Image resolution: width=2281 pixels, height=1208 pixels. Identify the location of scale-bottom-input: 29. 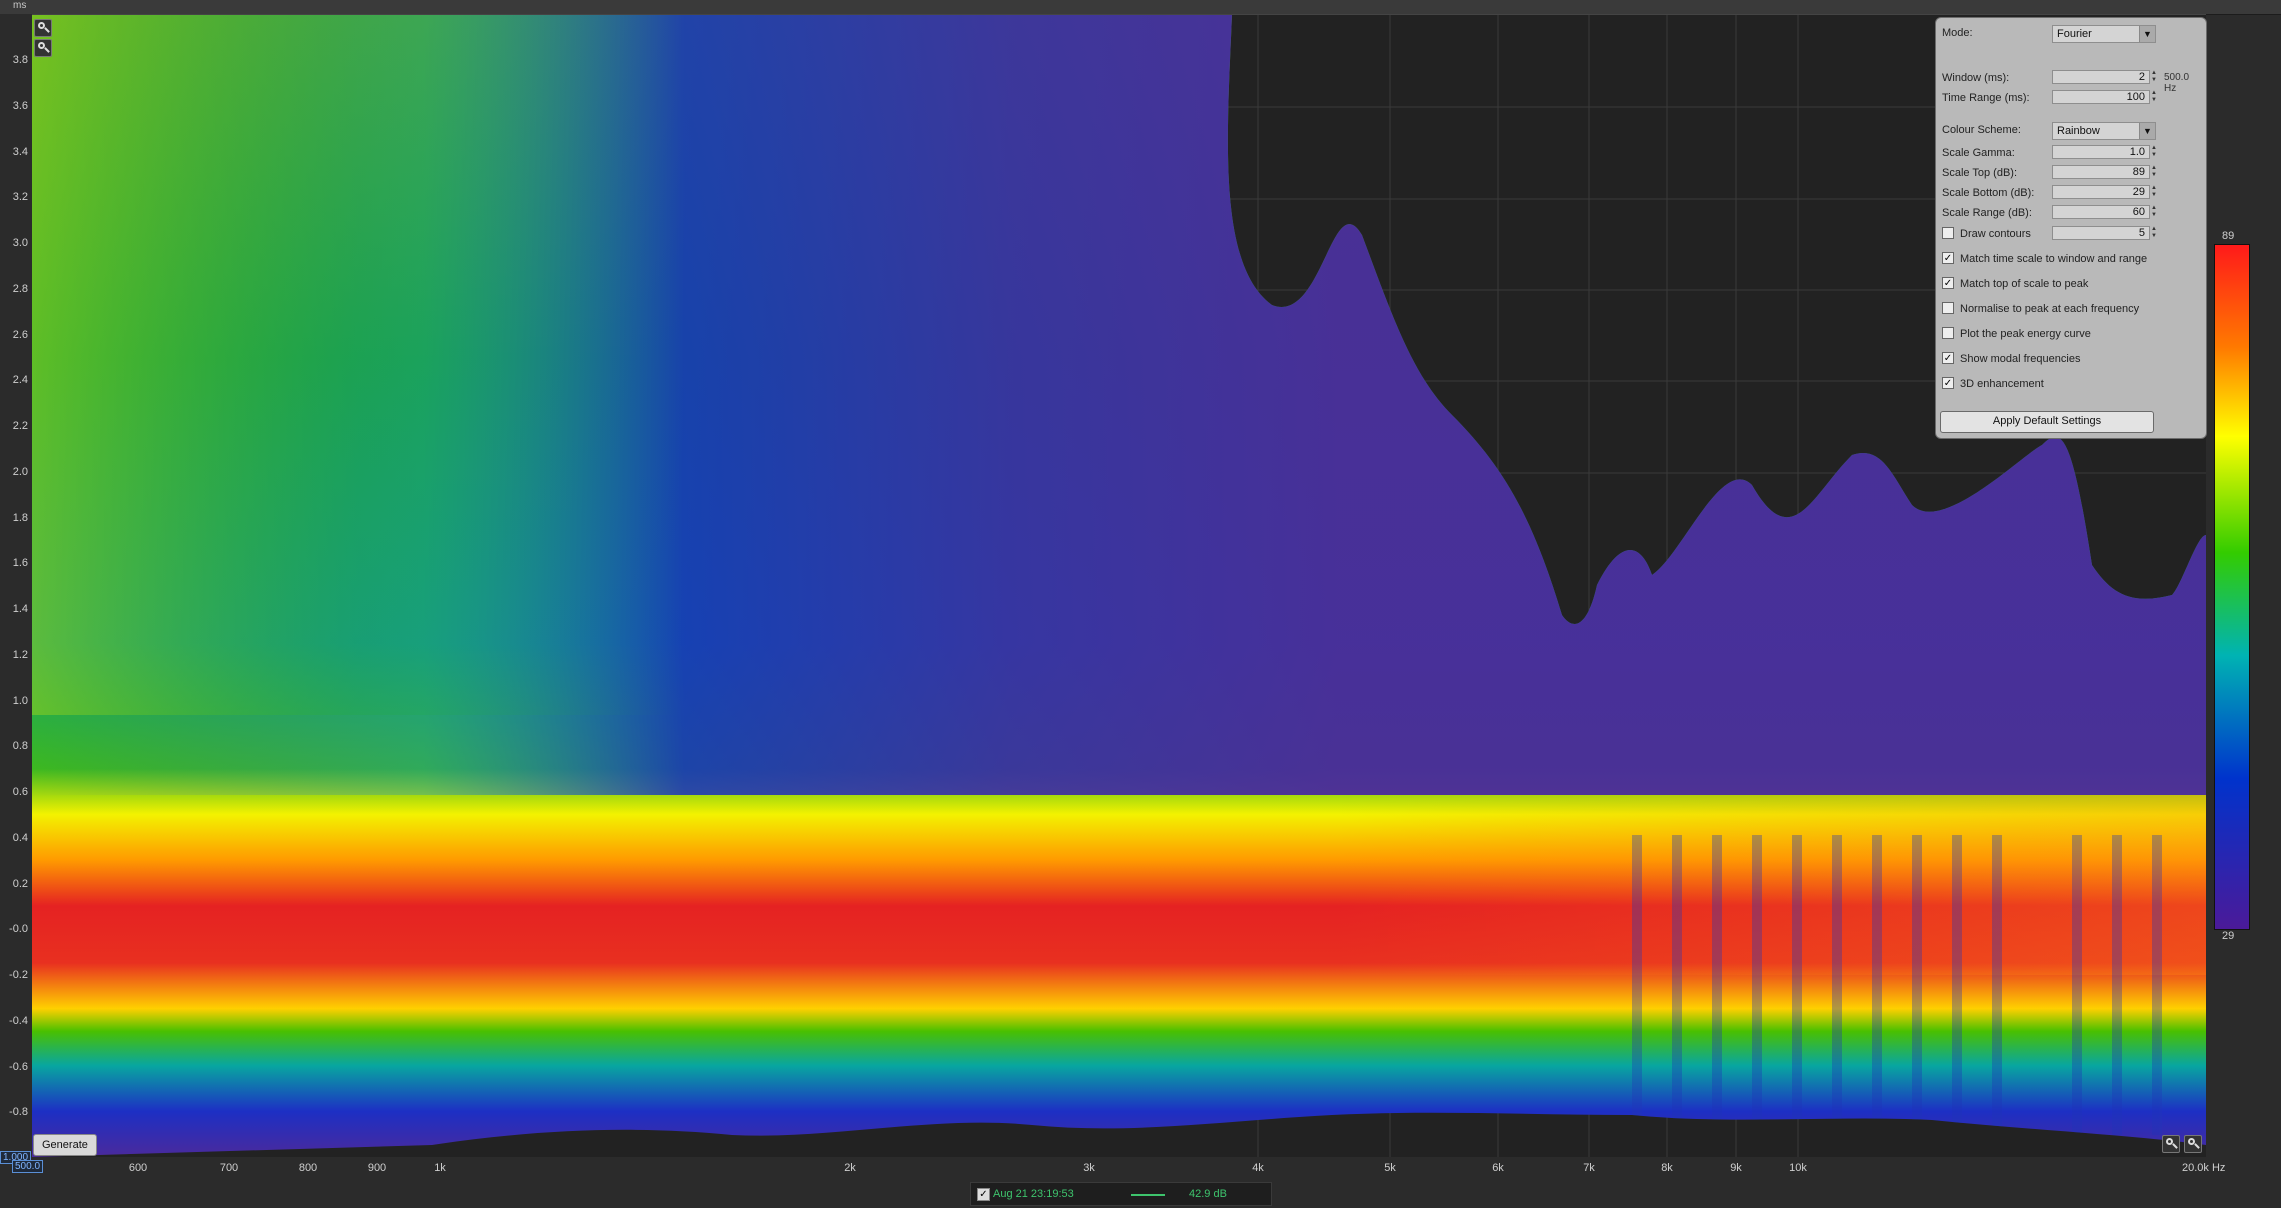
(2101, 192).